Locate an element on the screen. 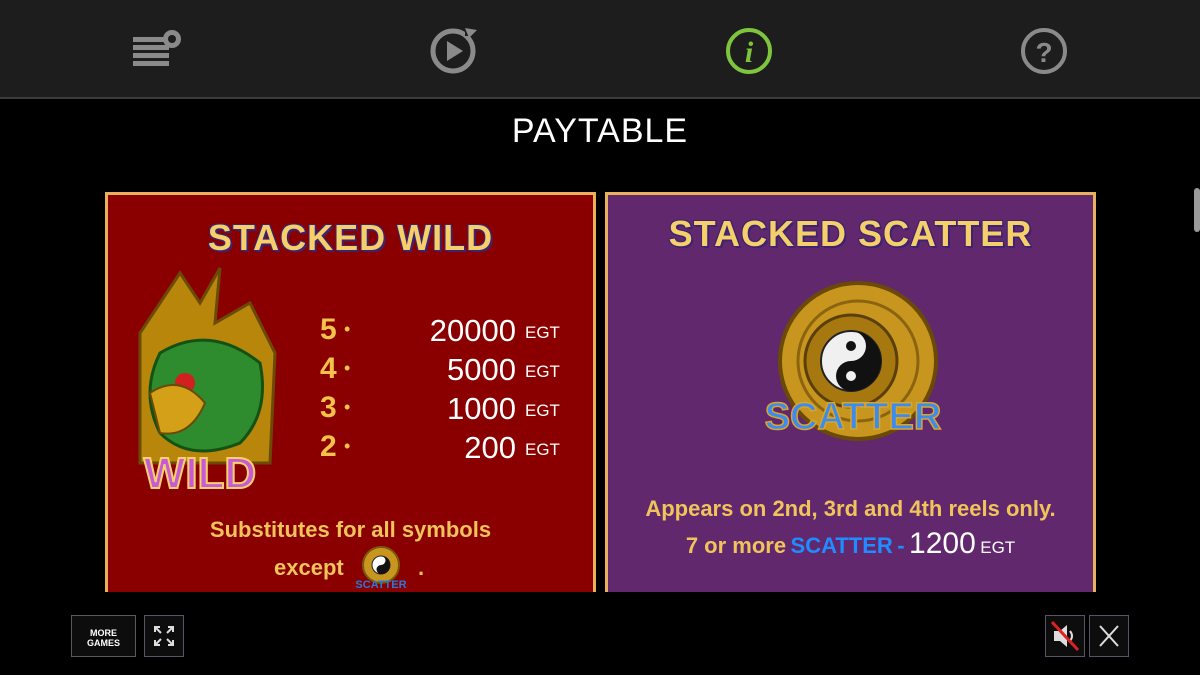 This screenshot has width=1200, height=675. payout-row: 3 • 1000 EGT is located at coordinates (450, 410).